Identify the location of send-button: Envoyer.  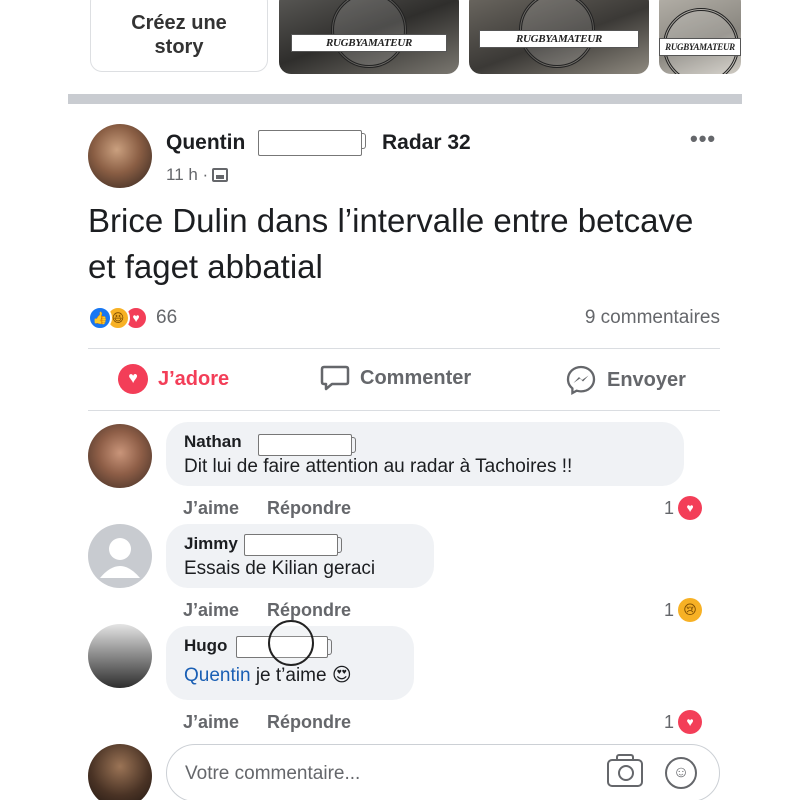
(625, 380).